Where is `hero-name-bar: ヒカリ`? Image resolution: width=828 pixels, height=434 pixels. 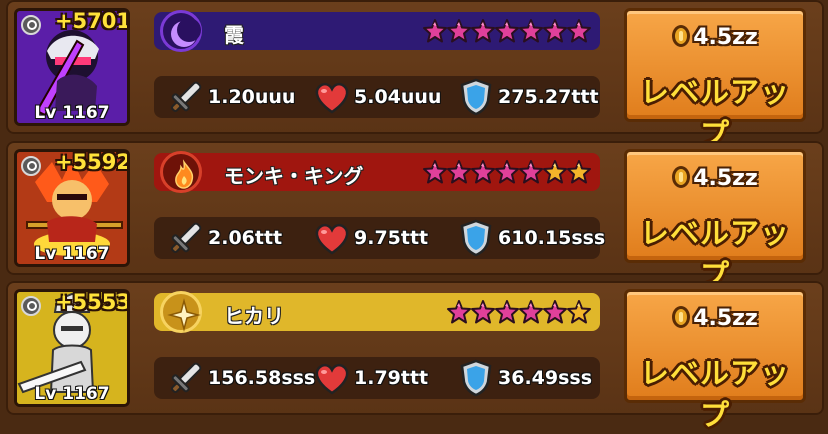 hero-name-bar: ヒカリ is located at coordinates (377, 312).